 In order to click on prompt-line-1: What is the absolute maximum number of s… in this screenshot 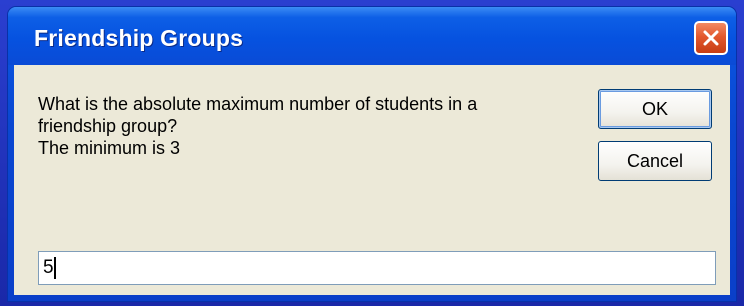, I will do `click(258, 104)`.